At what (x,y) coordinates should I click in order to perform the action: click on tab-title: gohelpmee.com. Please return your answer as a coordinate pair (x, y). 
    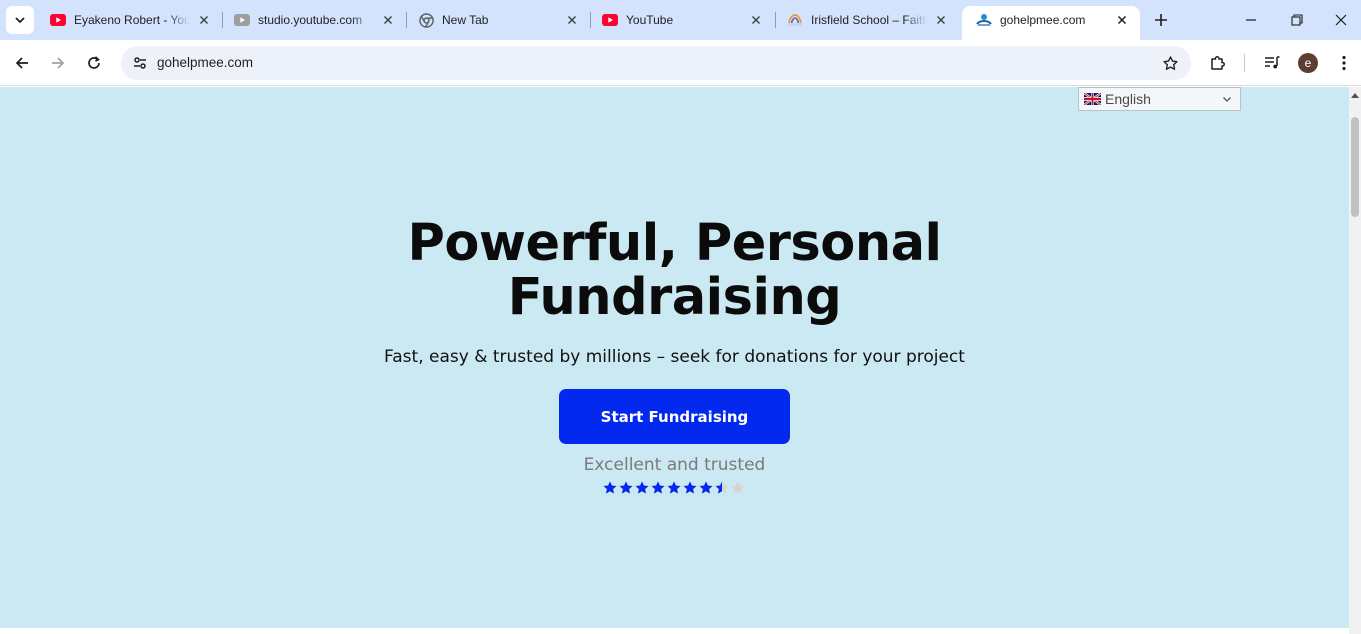
    Looking at the image, I should click on (1043, 20).